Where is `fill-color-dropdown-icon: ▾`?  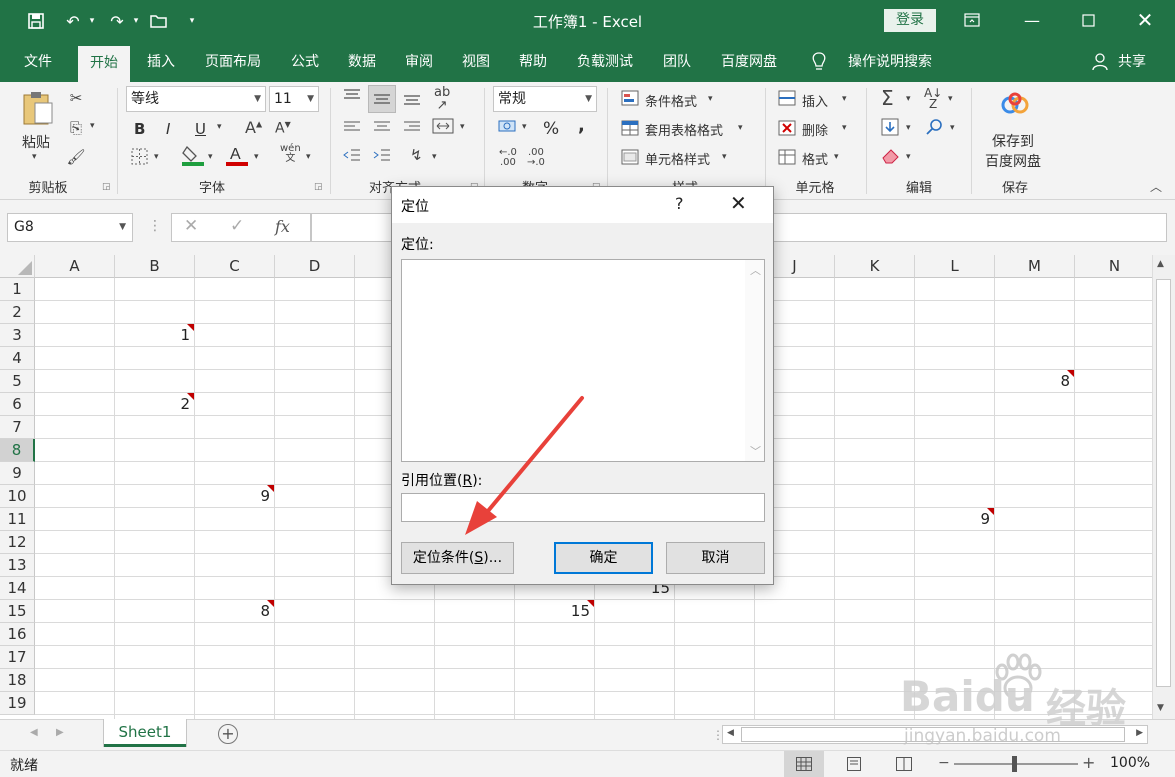
fill-color-dropdown-icon: ▾ is located at coordinates (210, 157).